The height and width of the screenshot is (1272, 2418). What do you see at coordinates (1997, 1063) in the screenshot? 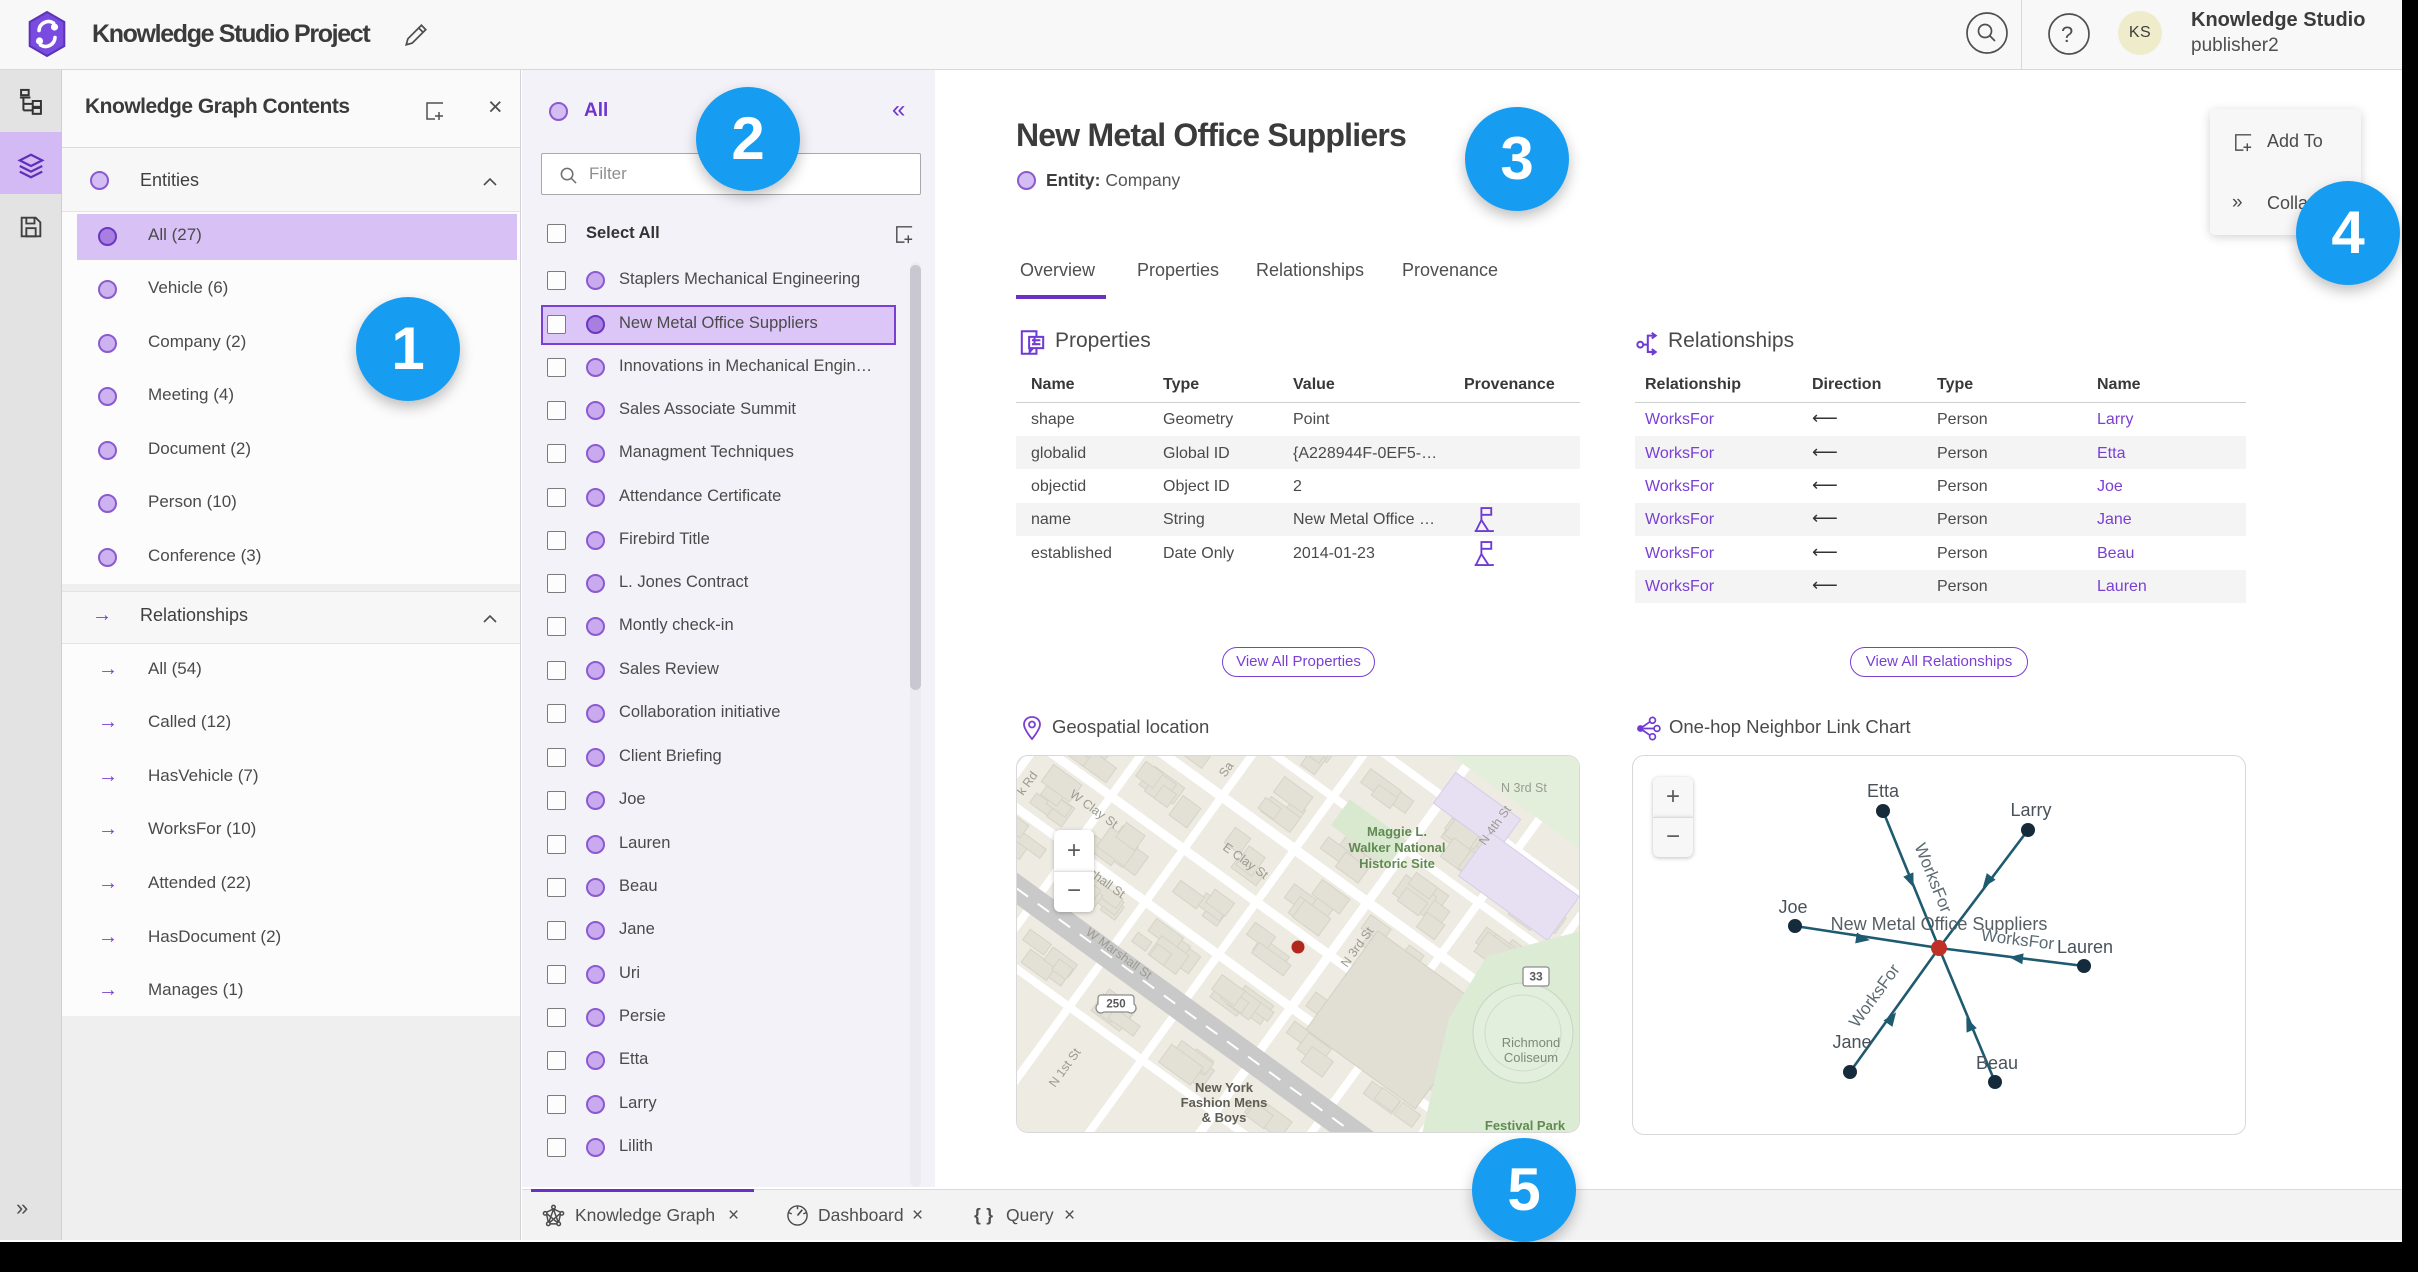
I see `svg-text: Beau` at bounding box center [1997, 1063].